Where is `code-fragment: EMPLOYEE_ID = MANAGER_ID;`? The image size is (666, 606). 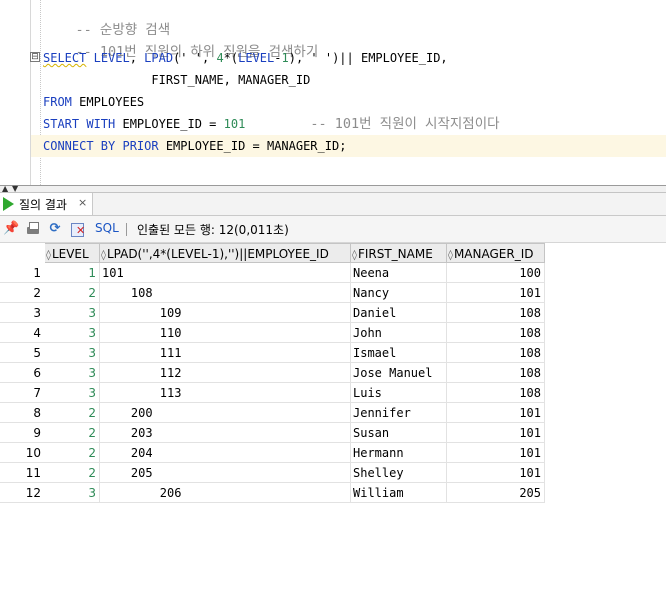
code-fragment: EMPLOYEE_ID = MANAGER_ID; is located at coordinates (252, 146).